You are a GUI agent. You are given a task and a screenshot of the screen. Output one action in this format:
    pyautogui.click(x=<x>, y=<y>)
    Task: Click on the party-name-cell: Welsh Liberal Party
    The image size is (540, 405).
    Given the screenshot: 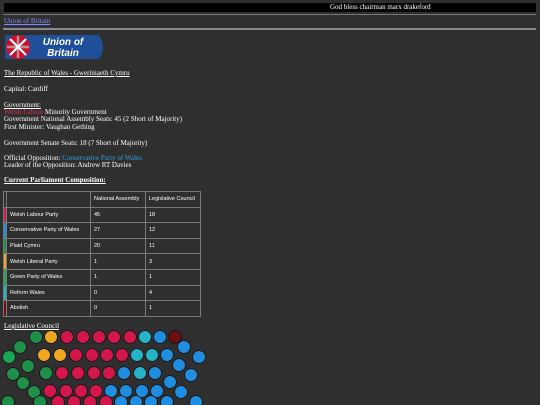 What is the action you would take?
    pyautogui.click(x=48, y=261)
    